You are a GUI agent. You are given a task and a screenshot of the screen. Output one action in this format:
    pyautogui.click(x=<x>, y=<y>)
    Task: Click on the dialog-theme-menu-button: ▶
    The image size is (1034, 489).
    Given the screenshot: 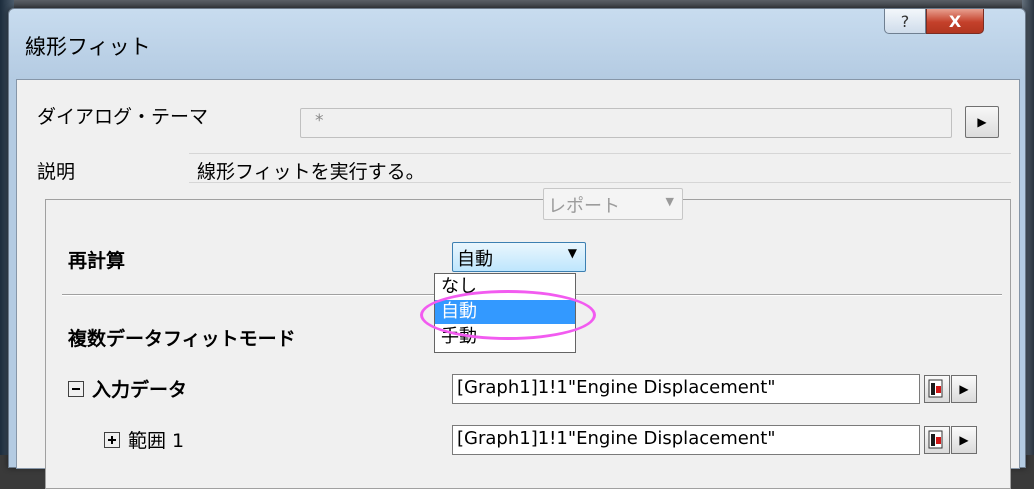 What is the action you would take?
    pyautogui.click(x=982, y=122)
    